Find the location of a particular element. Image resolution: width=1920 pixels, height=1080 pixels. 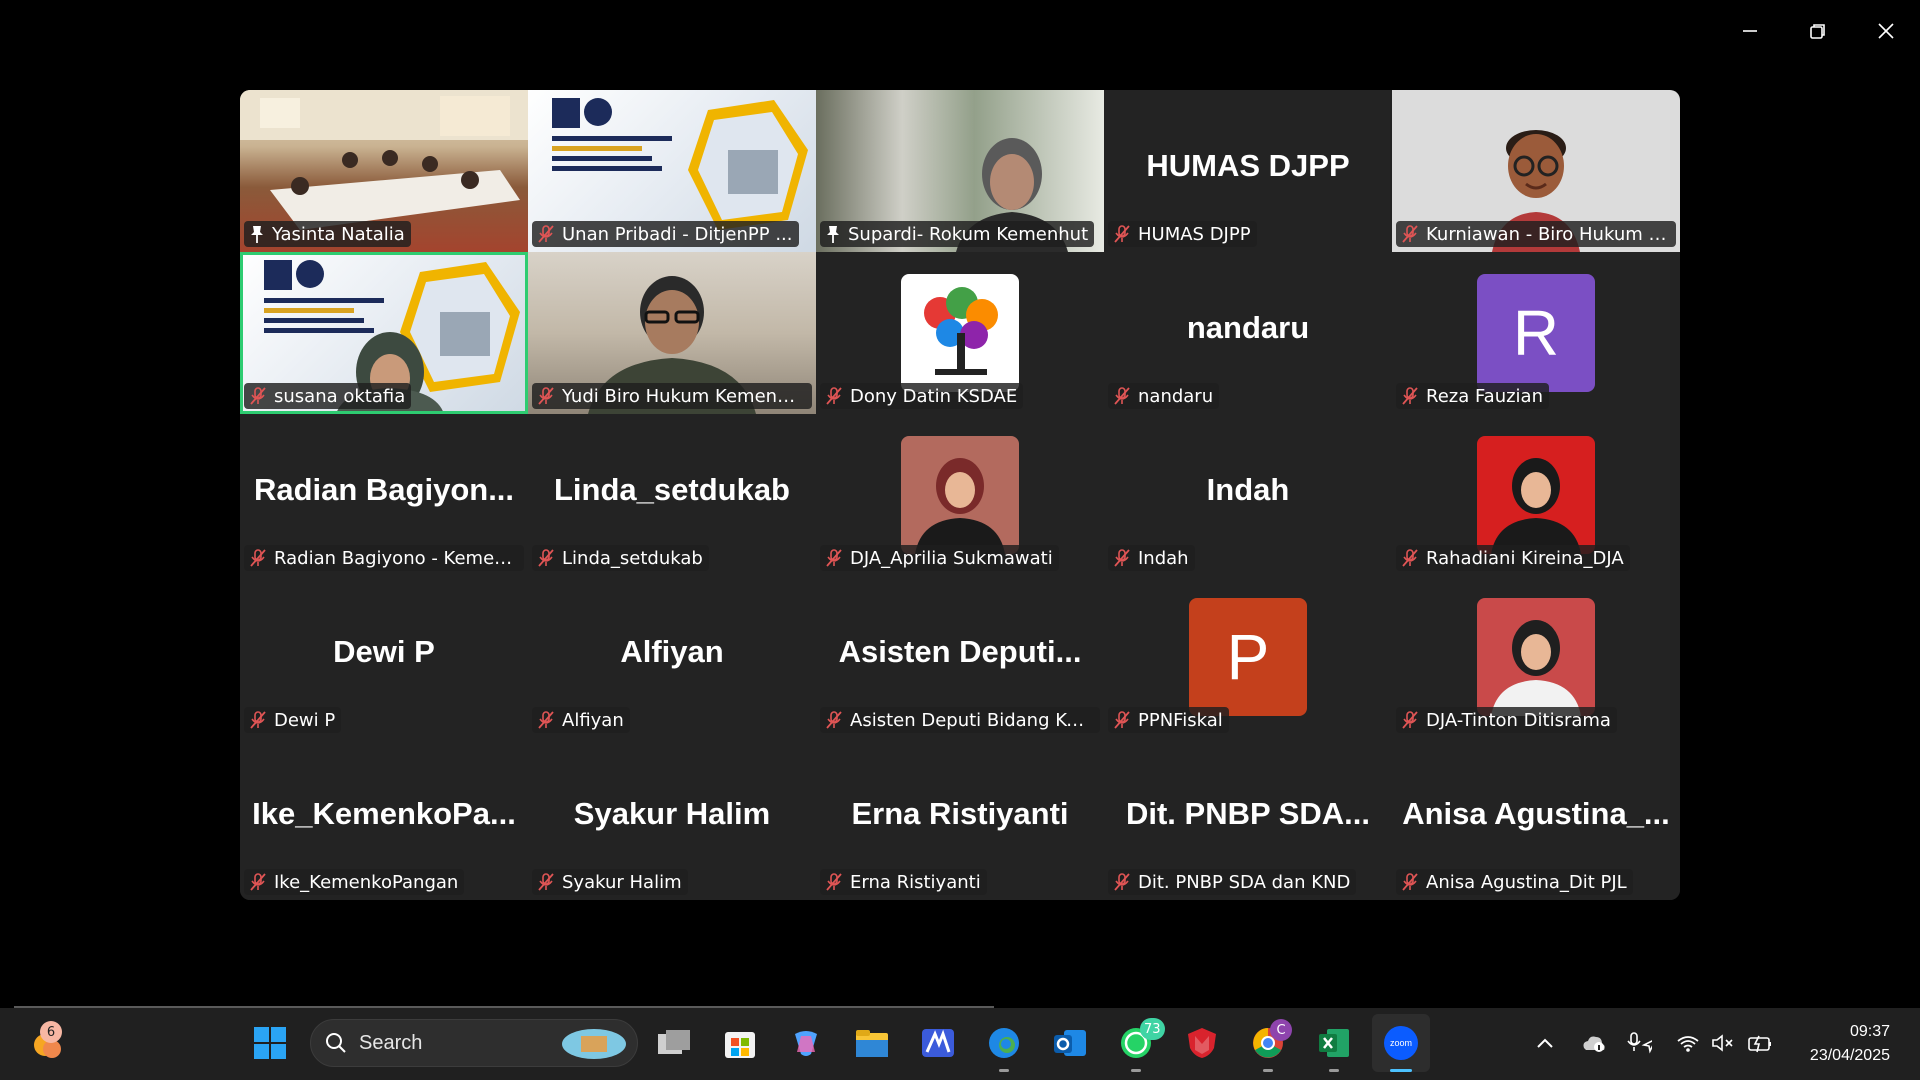

search-box: Search is located at coordinates (474, 1043).